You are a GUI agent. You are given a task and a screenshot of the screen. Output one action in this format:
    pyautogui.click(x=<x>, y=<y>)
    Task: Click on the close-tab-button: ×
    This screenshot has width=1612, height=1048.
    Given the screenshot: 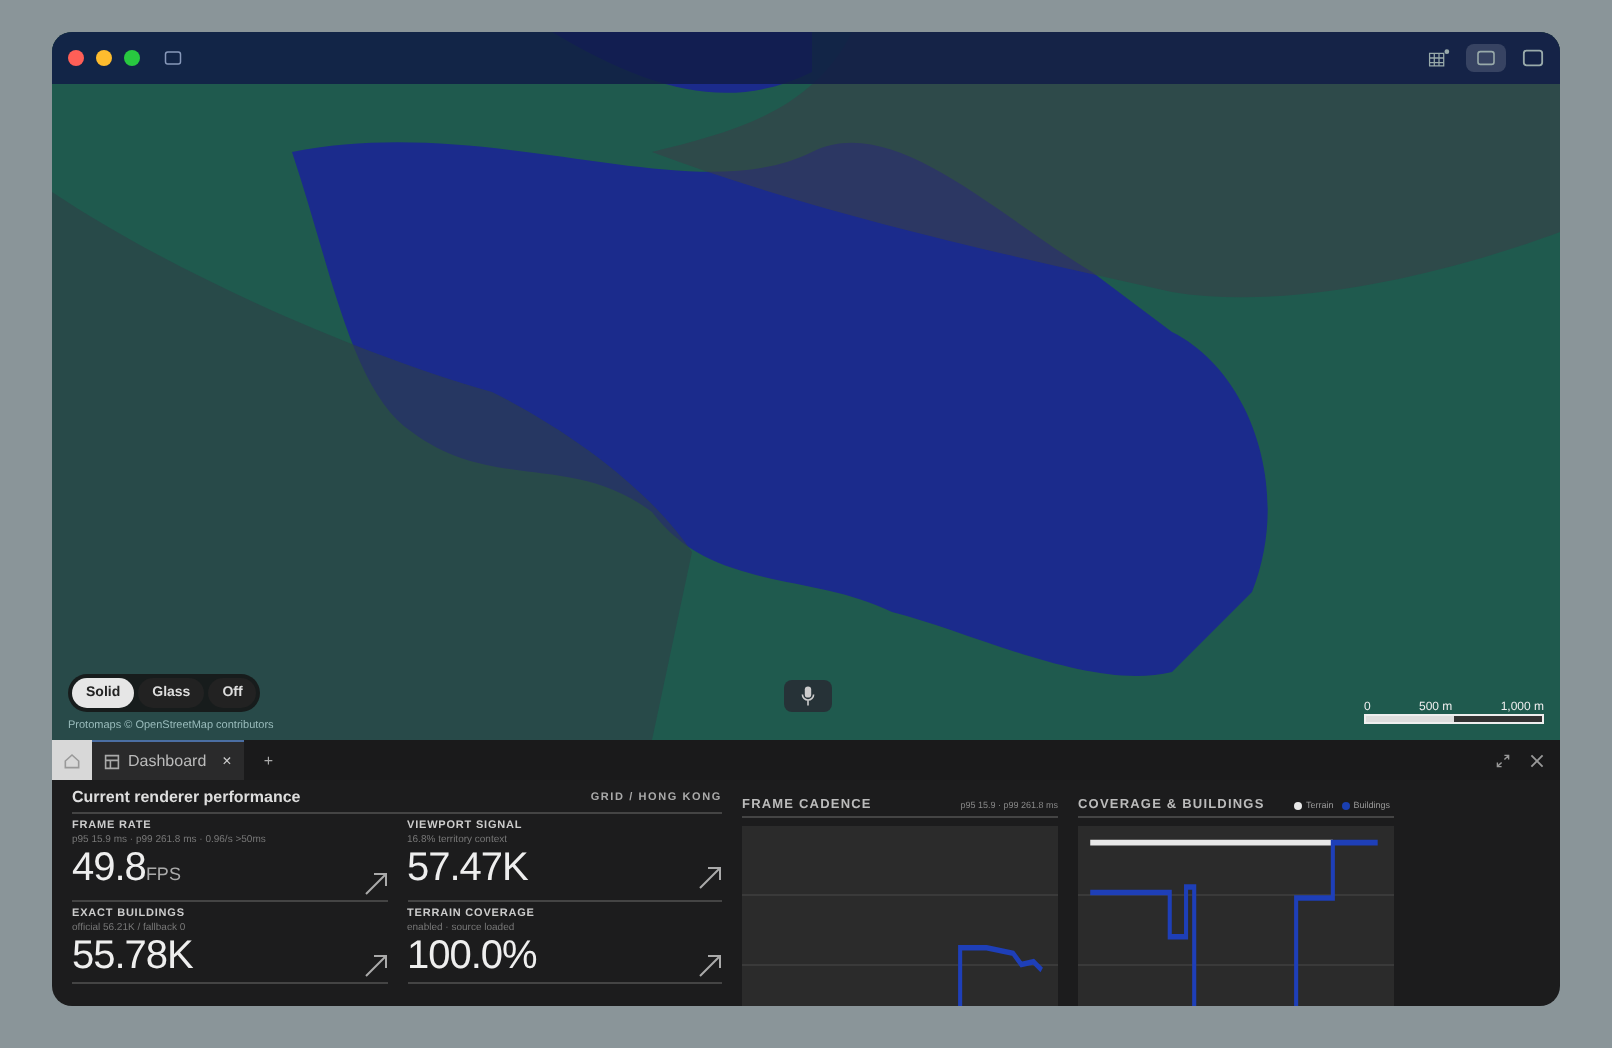 What is the action you would take?
    pyautogui.click(x=227, y=761)
    